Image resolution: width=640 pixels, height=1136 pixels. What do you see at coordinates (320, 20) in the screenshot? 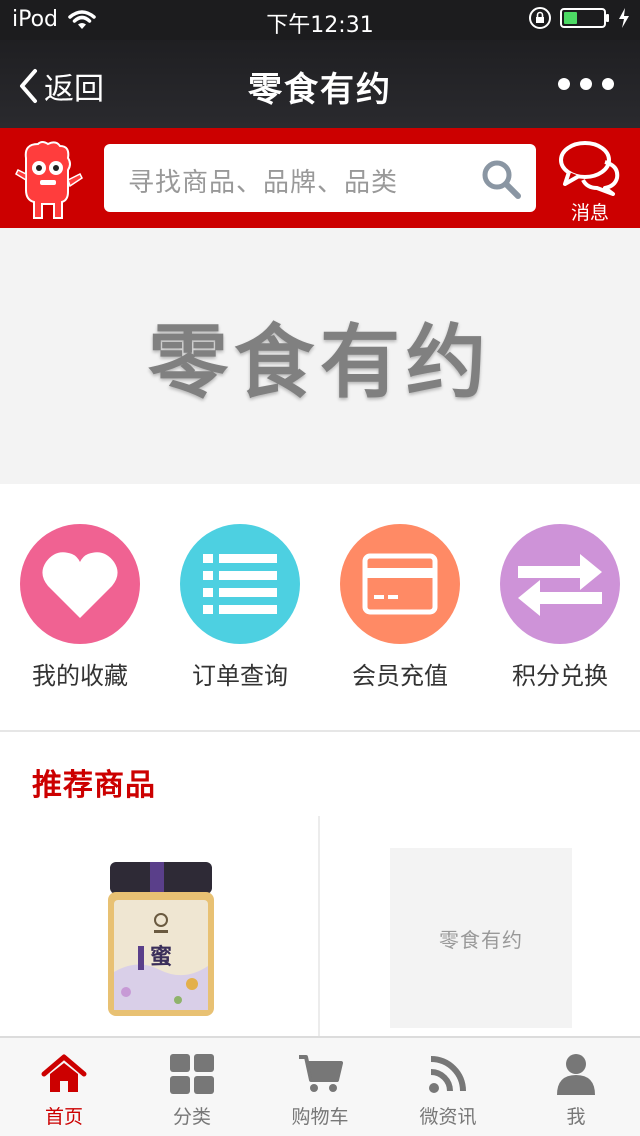
I see `status-bar: iPod 下午12:31` at bounding box center [320, 20].